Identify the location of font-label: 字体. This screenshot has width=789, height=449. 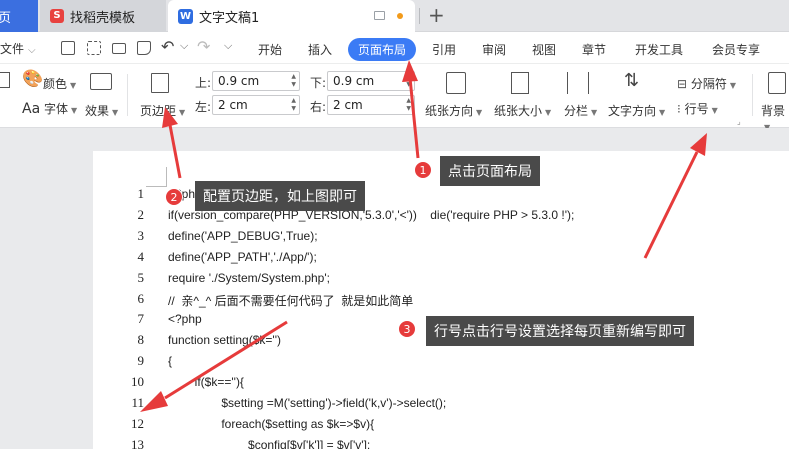
(55, 109).